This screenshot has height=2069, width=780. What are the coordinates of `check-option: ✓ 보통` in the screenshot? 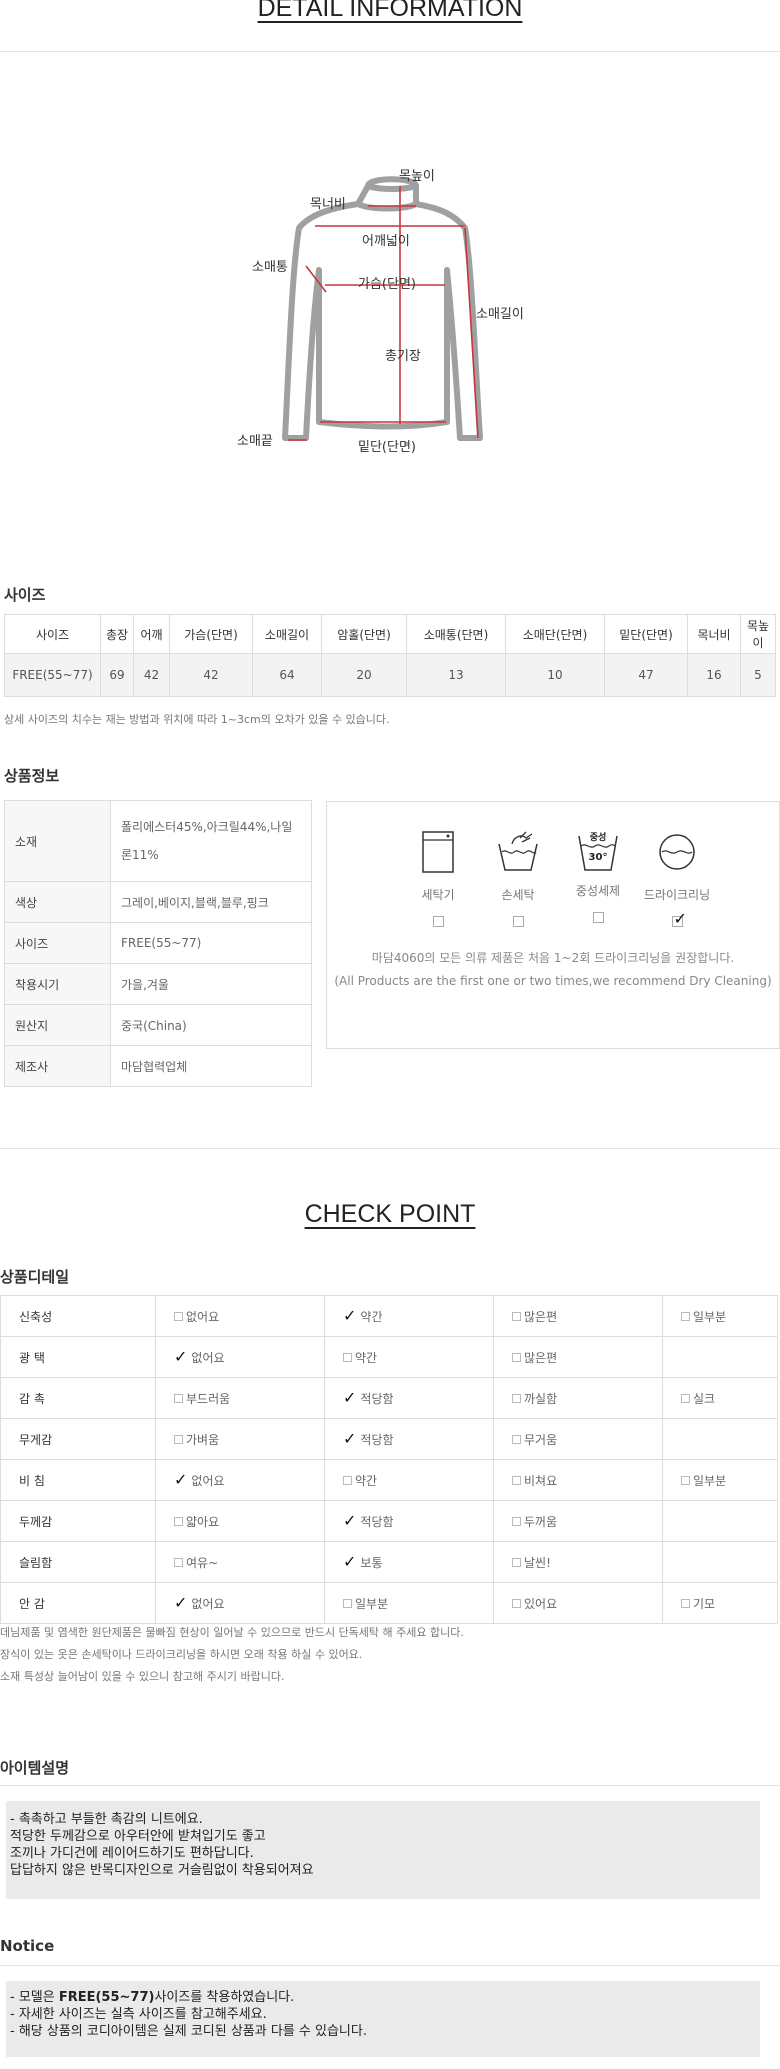 It's located at (363, 1562).